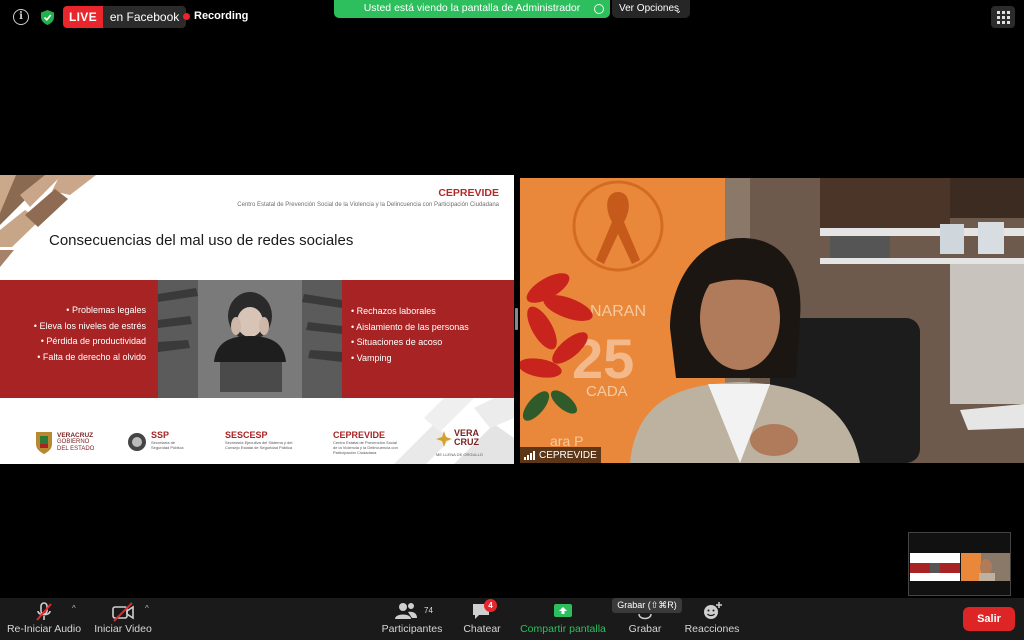 This screenshot has width=1024, height=640. I want to click on record-tooltip: Grabar (⇧⌘R), so click(647, 605).